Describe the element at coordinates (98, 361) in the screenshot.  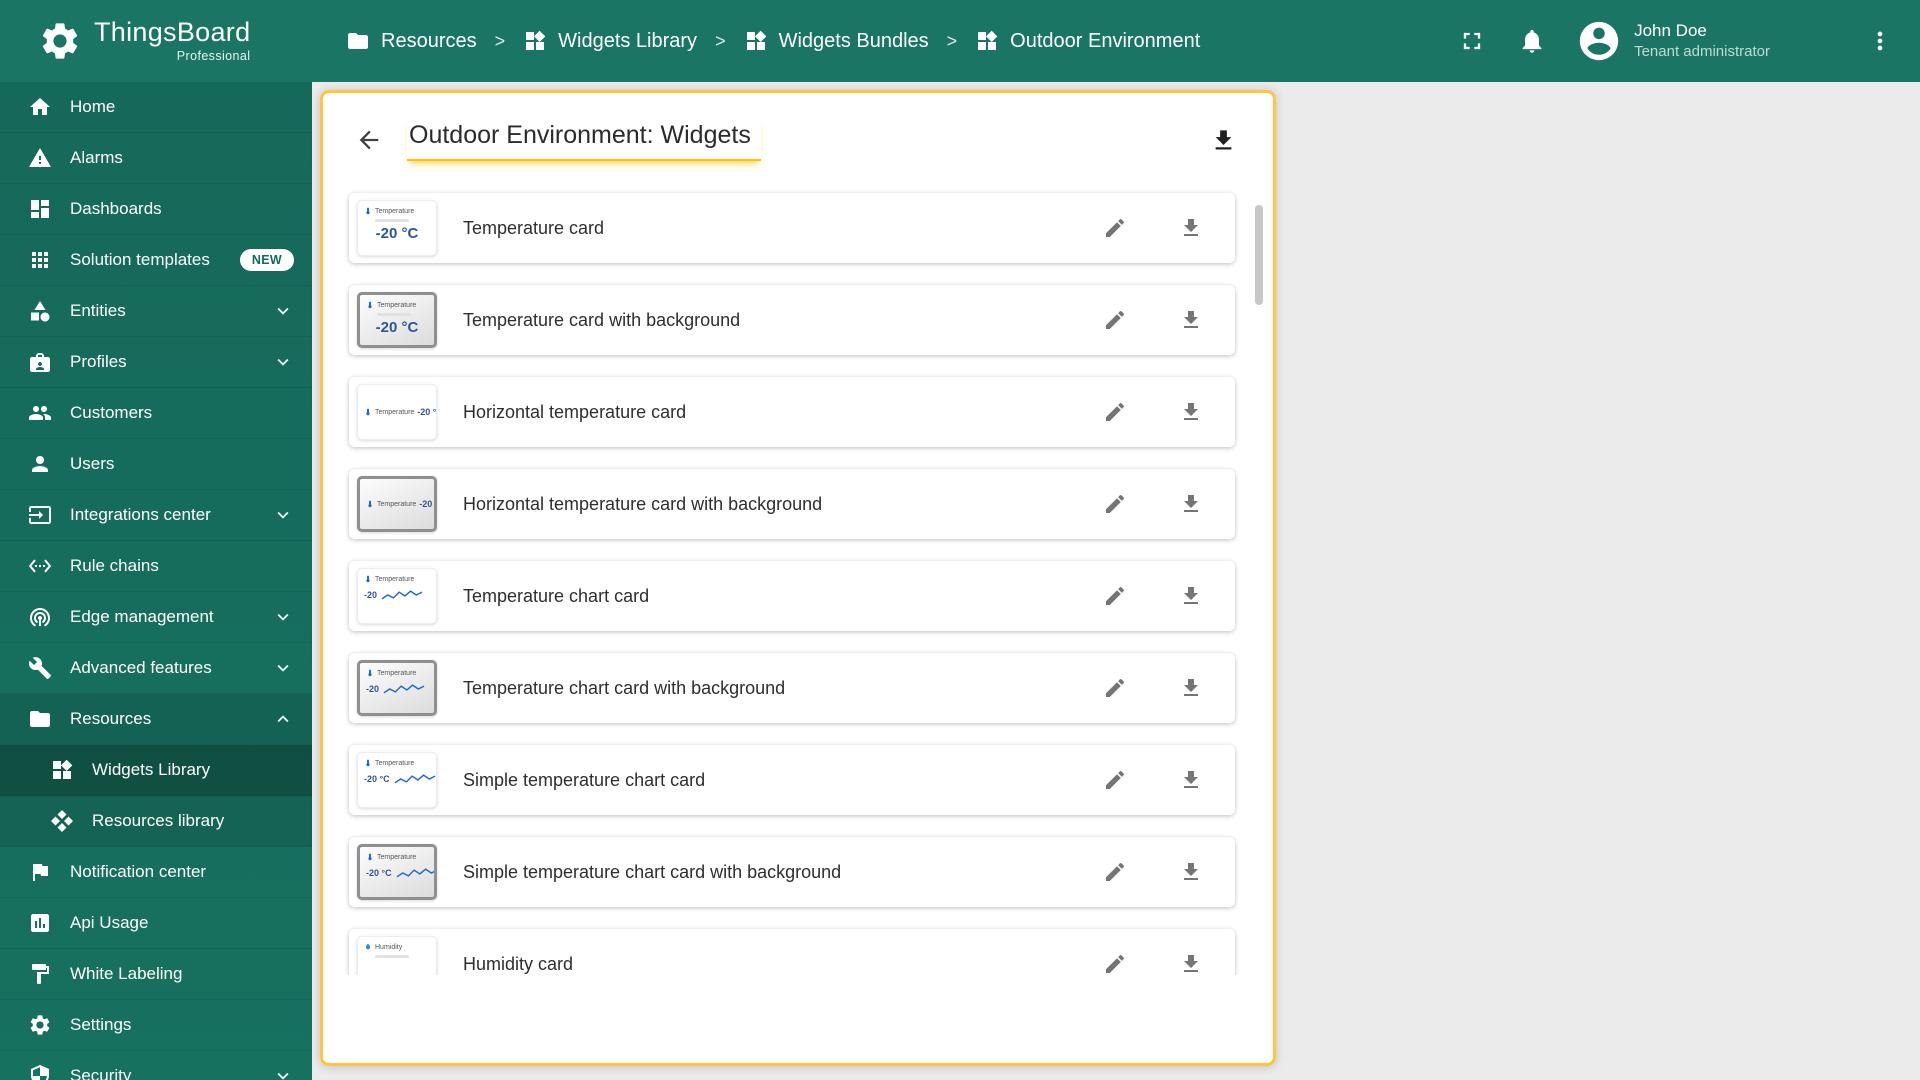
I see `sidebar-item-label: Profiles` at that location.